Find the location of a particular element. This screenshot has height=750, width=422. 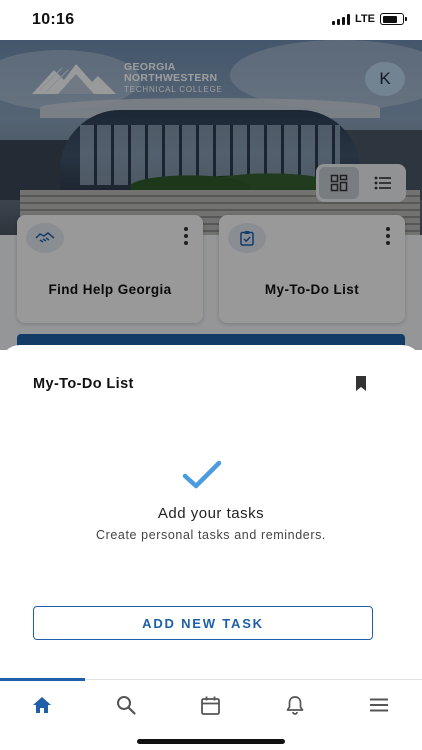

home-icon is located at coordinates (42, 705).